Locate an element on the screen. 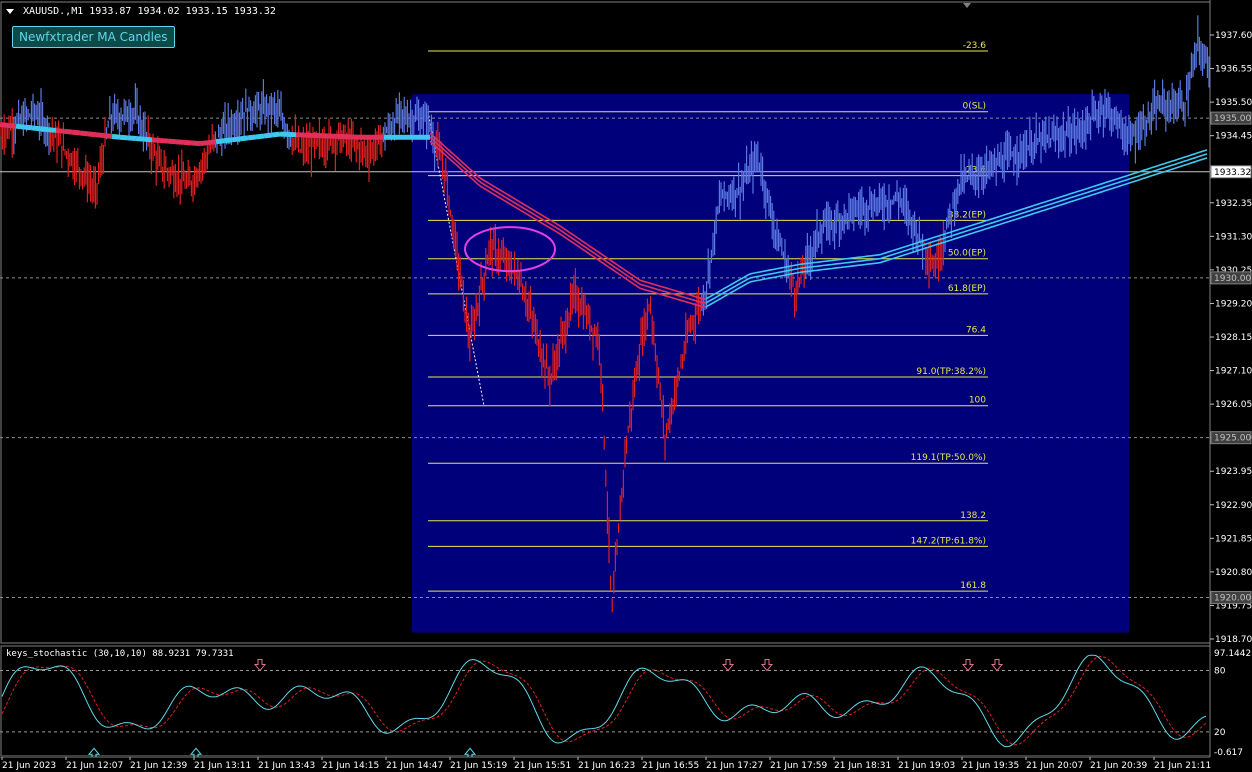  time-tick-label: 21 Jun 17:59 is located at coordinates (798, 766).